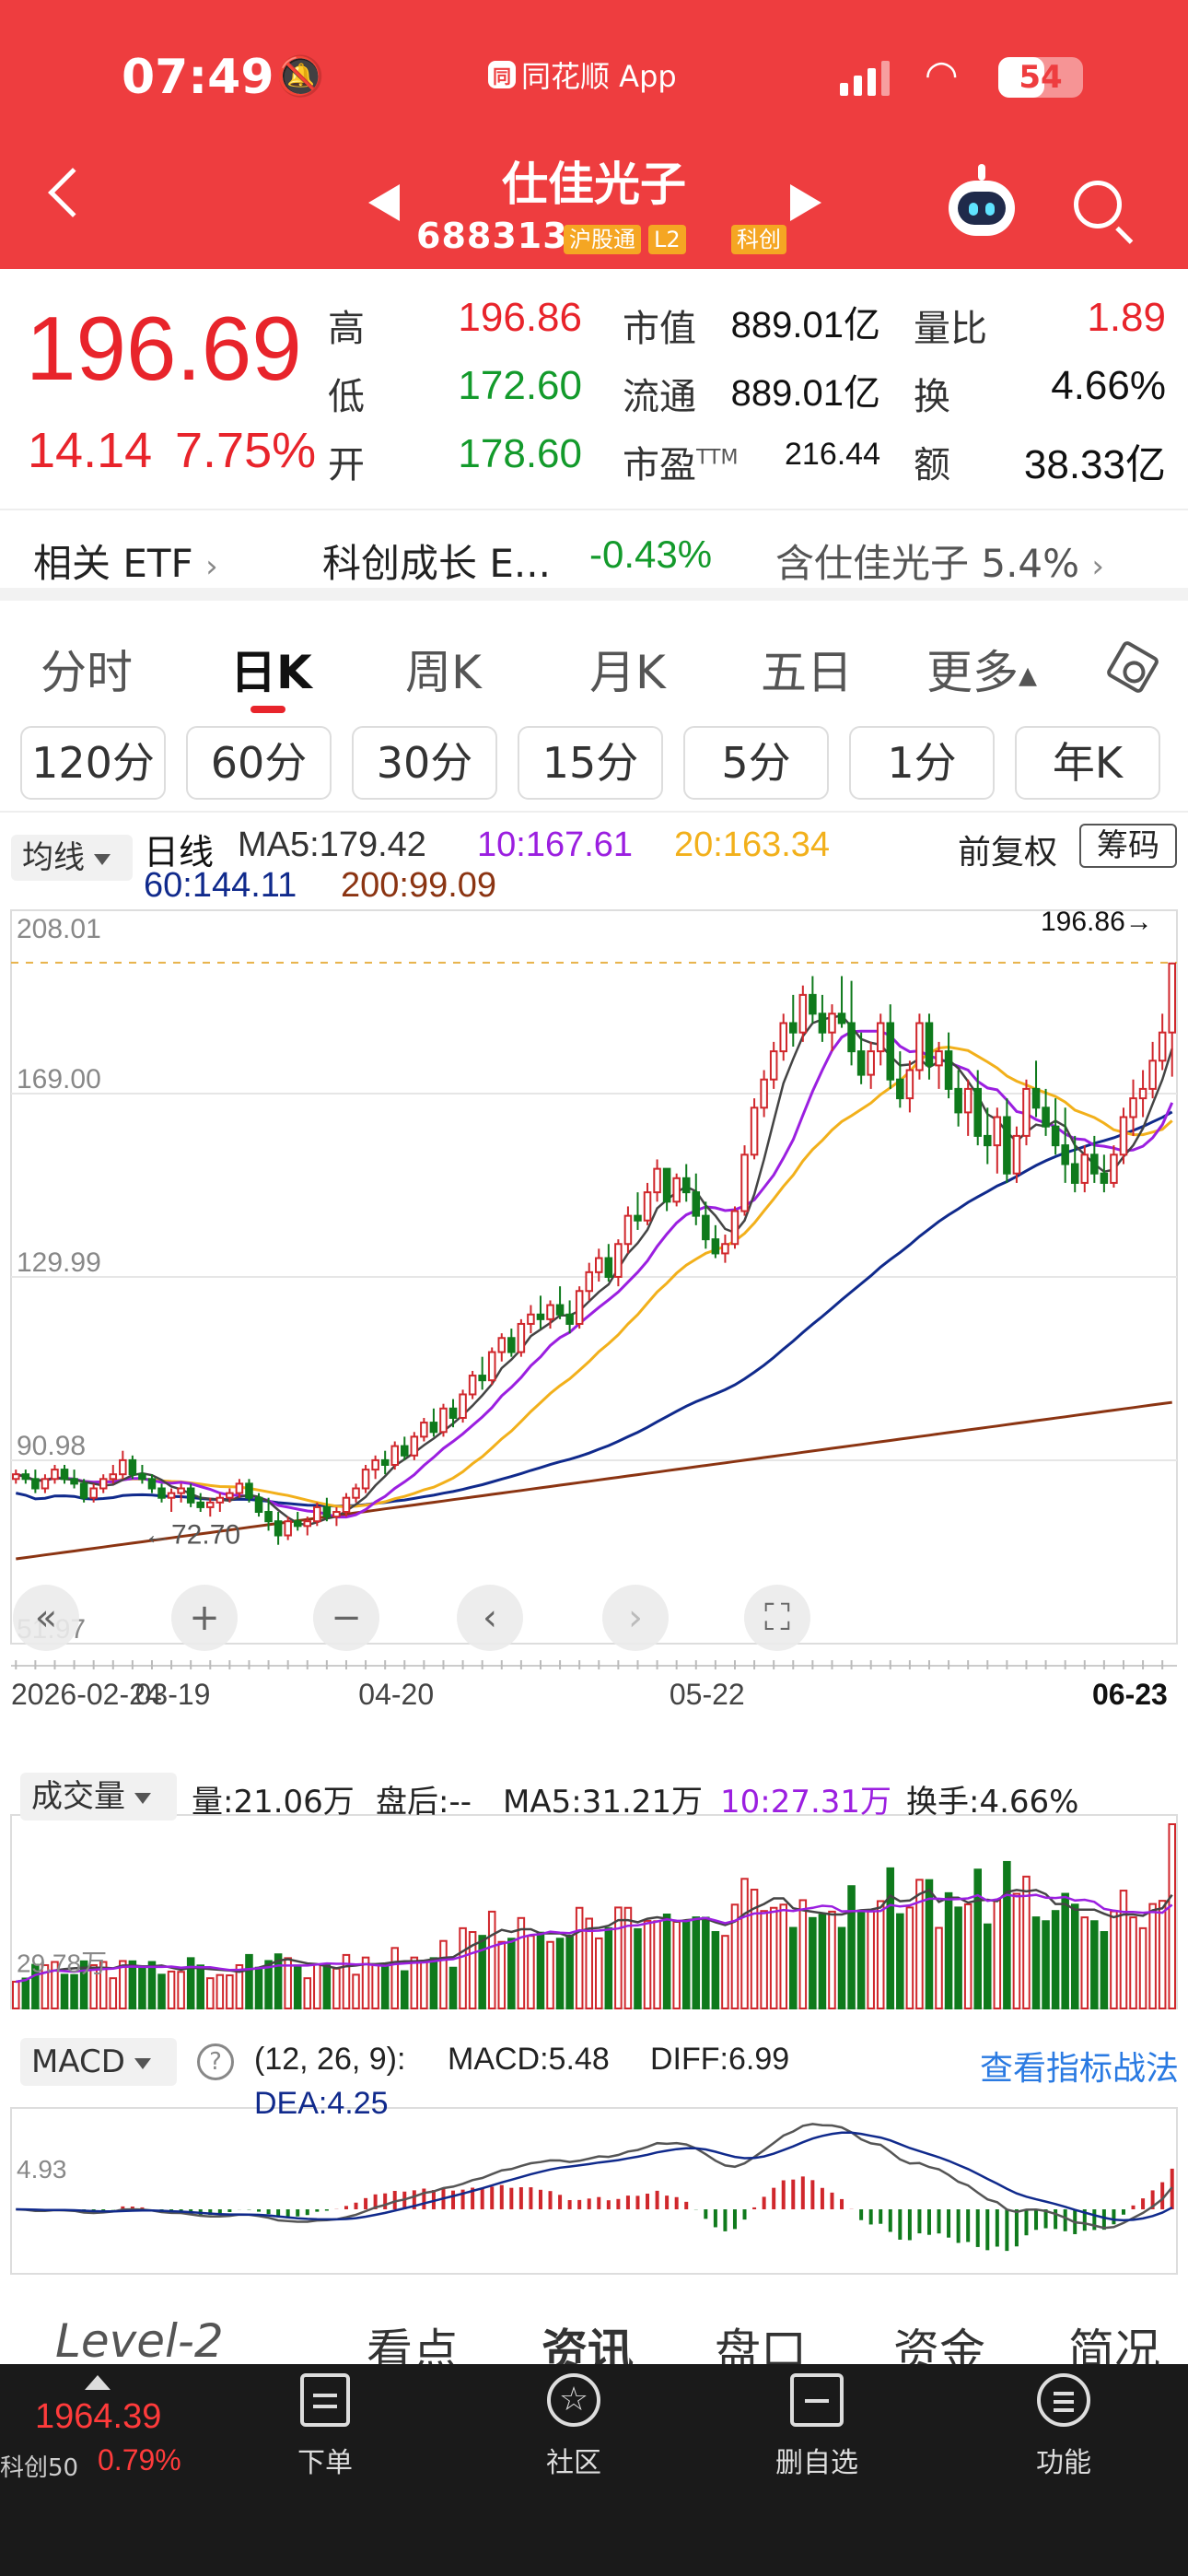 This screenshot has height=2576, width=1188. I want to click on help-icon: ?, so click(215, 2061).